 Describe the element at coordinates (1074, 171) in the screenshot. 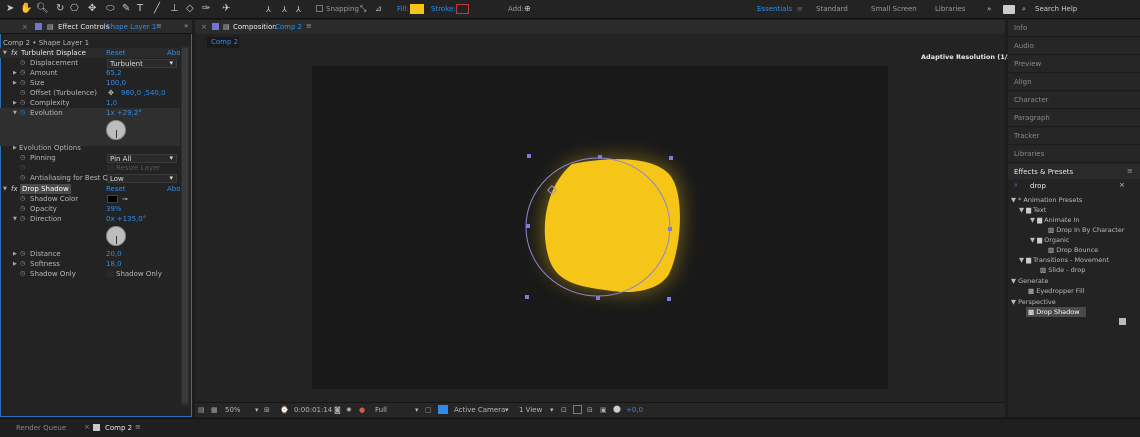

I see `effects-presets-header: Effects & Presets ≡` at that location.